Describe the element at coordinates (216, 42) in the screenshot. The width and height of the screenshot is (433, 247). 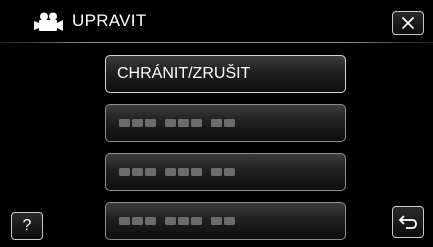
I see `header-divider` at that location.